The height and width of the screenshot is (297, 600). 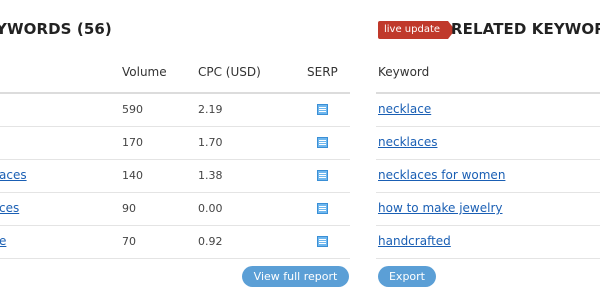 What do you see at coordinates (56, 29) in the screenshot?
I see `organic-keywords-title: YWORDS (56)` at bounding box center [56, 29].